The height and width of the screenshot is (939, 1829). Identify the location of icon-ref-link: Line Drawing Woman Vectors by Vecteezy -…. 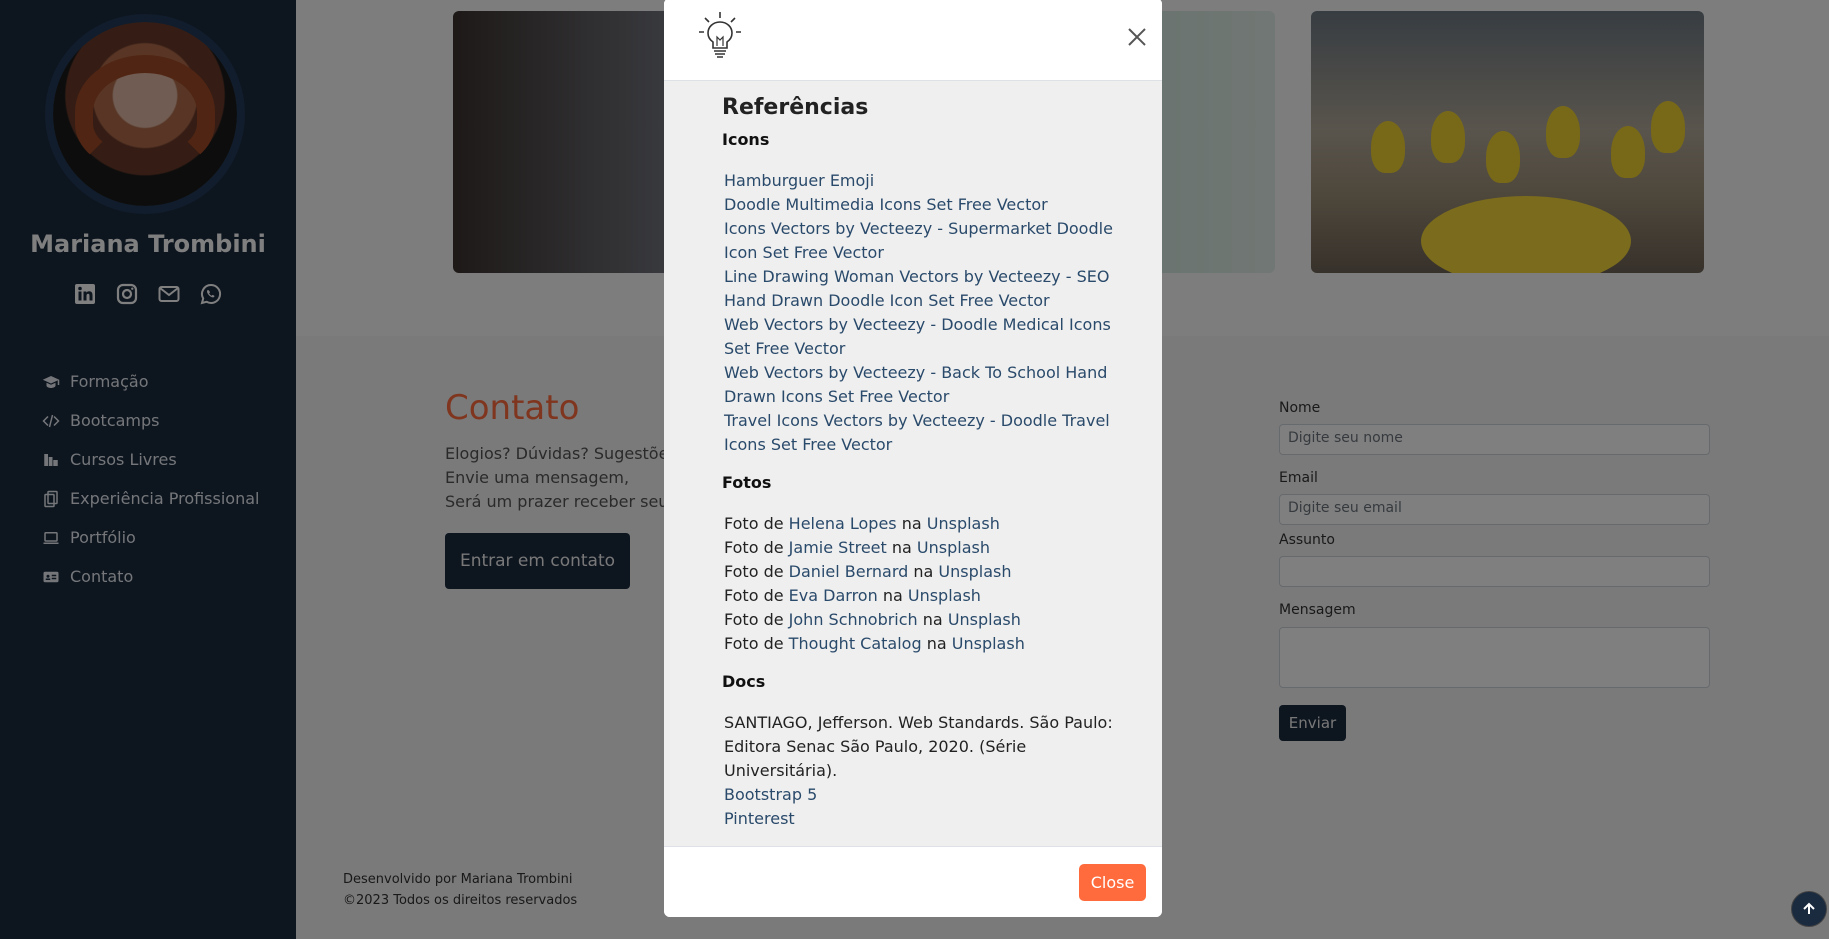
(922, 289).